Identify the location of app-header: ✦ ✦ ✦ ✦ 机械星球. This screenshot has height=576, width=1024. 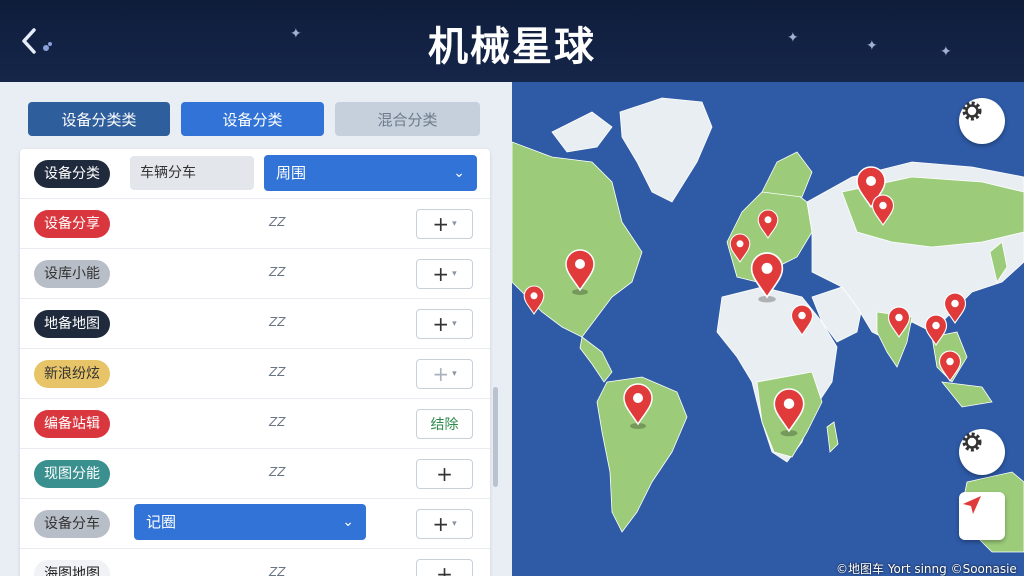
(512, 41).